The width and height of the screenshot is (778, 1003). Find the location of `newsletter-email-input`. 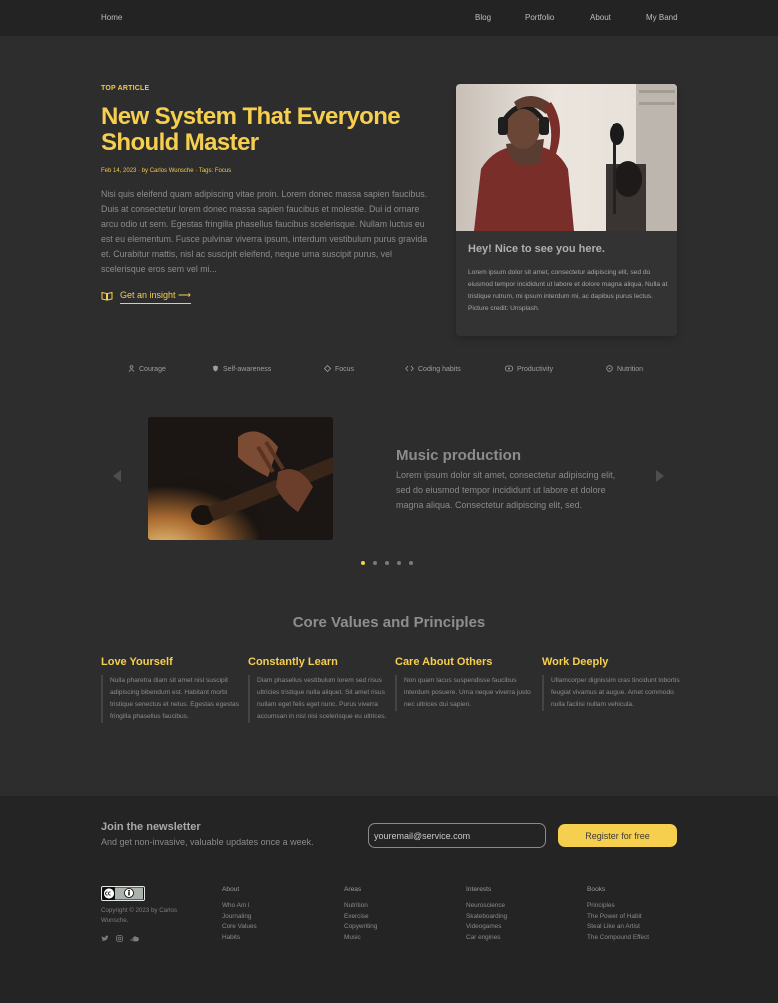

newsletter-email-input is located at coordinates (457, 835).